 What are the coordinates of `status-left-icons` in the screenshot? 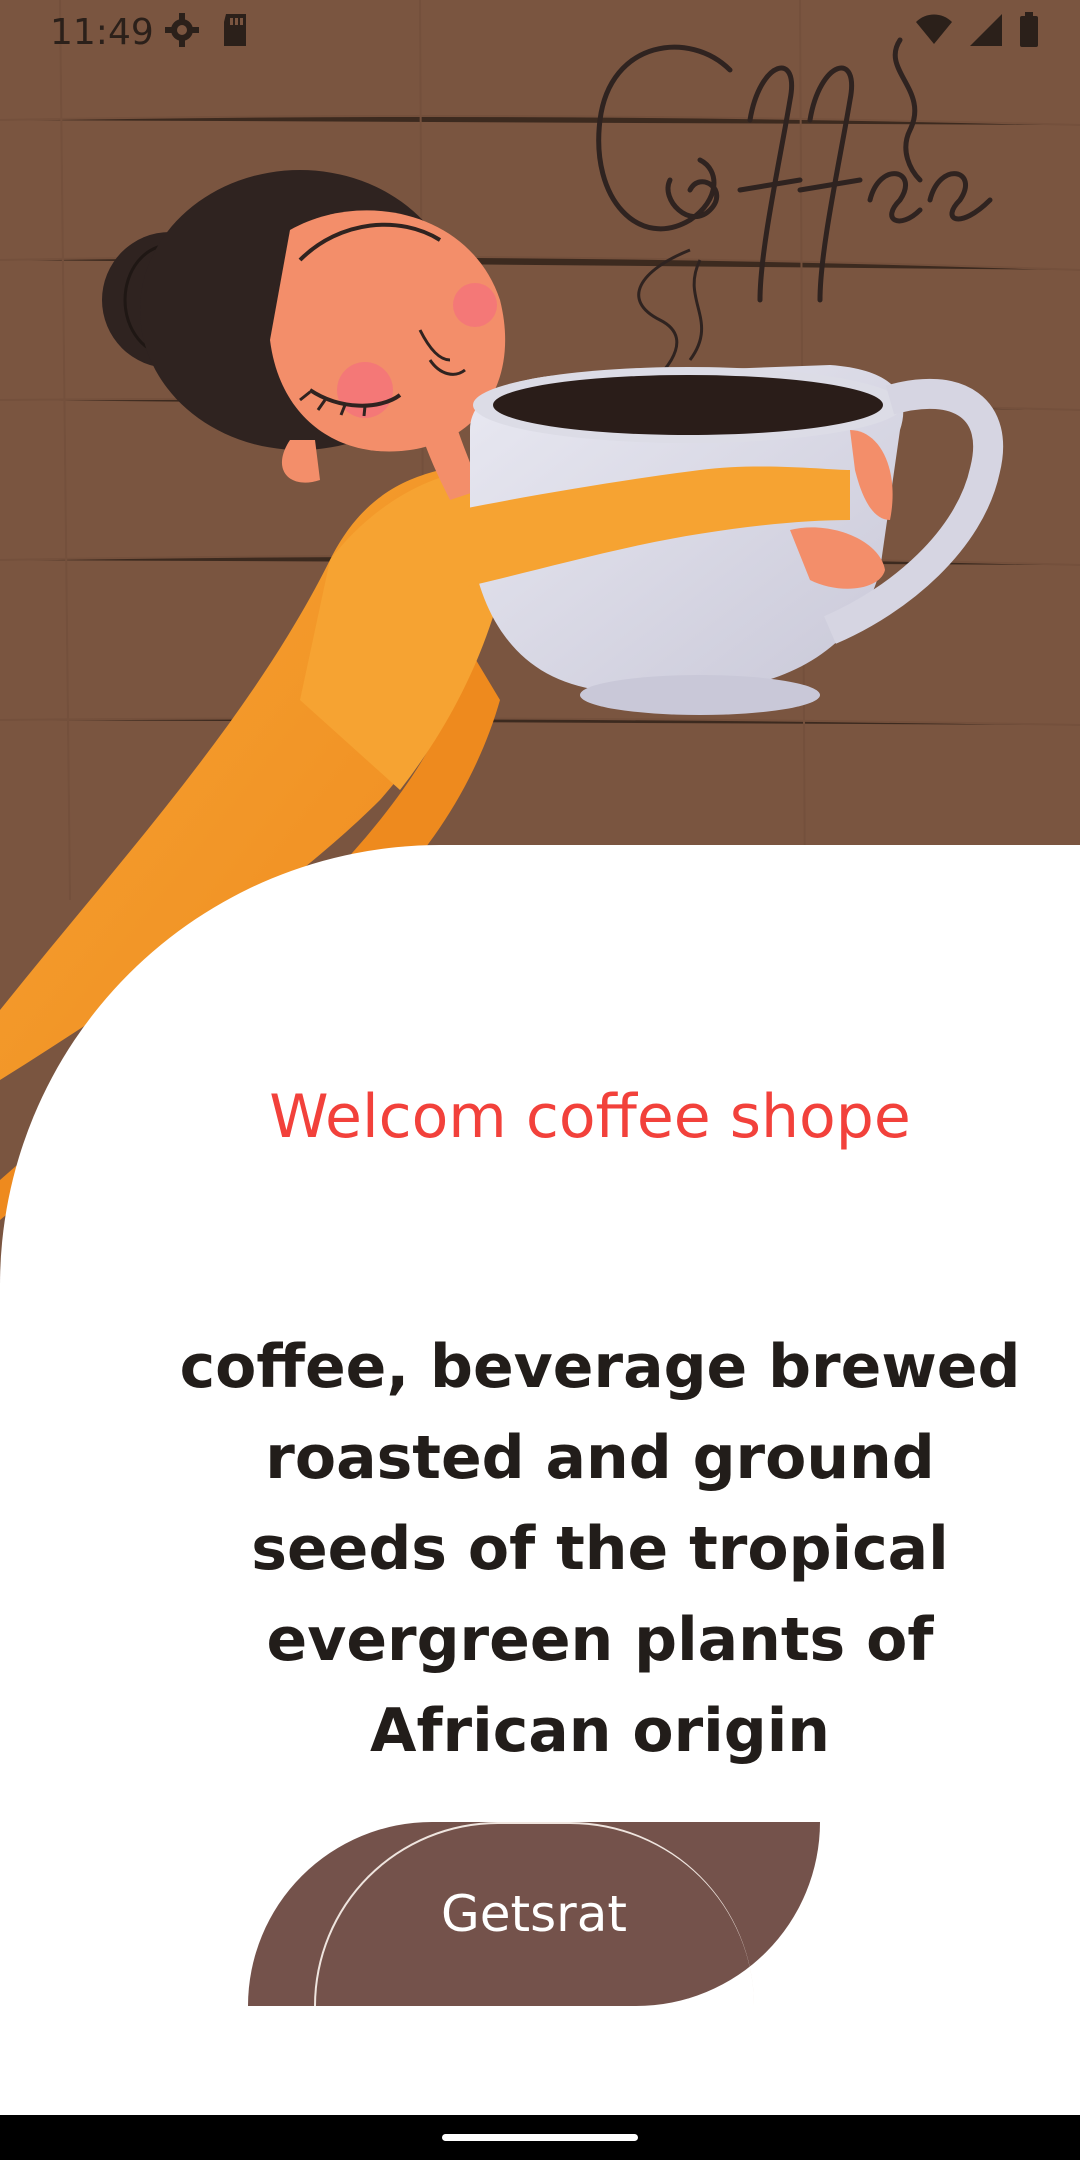 It's located at (207, 30).